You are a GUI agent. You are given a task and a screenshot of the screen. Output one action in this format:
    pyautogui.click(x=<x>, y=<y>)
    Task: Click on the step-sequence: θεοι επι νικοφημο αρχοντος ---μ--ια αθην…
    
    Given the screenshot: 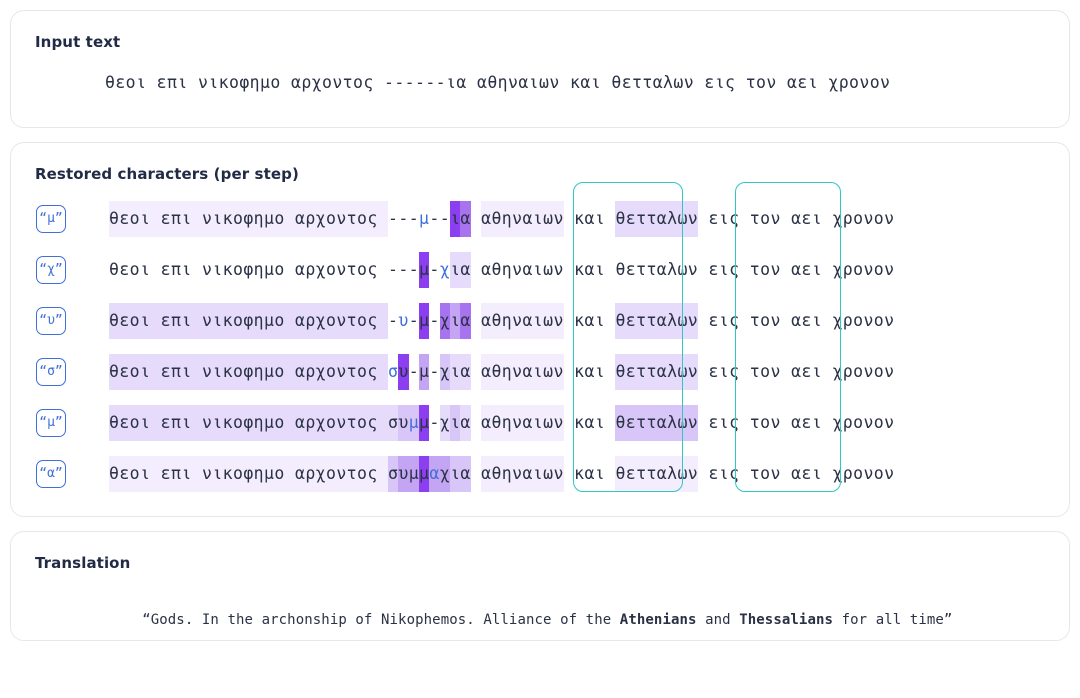 What is the action you would take?
    pyautogui.click(x=502, y=218)
    